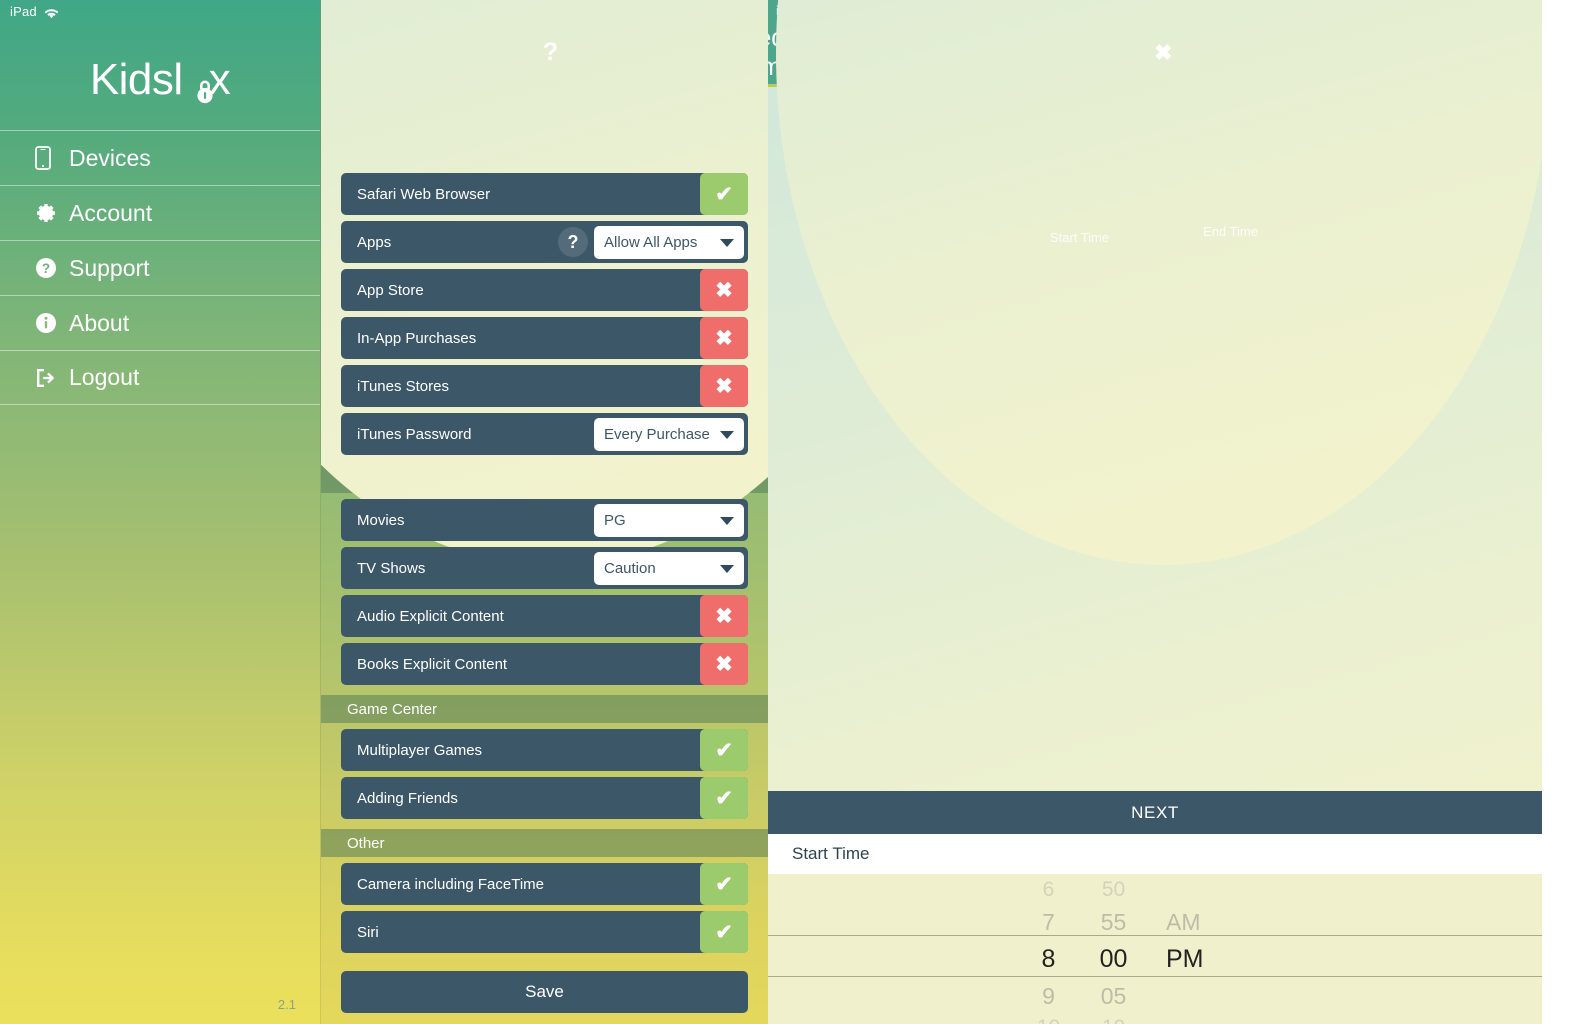 The image size is (1569, 1024). Describe the element at coordinates (1163, 52) in the screenshot. I see `close-icon: ✖` at that location.